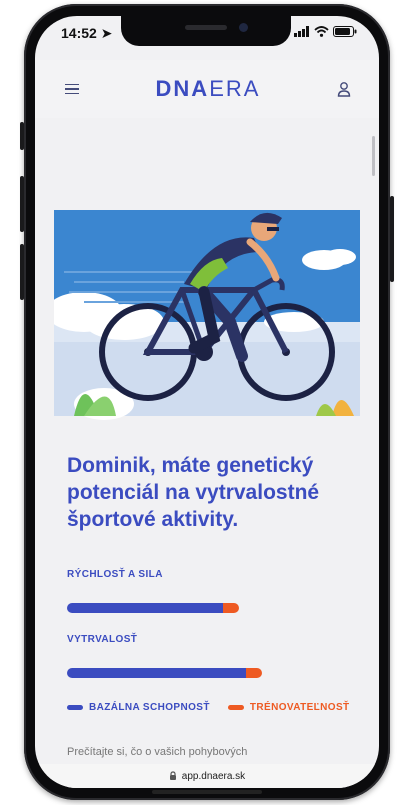 The width and height of the screenshot is (408, 805). Describe the element at coordinates (115, 574) in the screenshot. I see `metric-label-speed: RÝCHLOSŤ A SILA` at that location.